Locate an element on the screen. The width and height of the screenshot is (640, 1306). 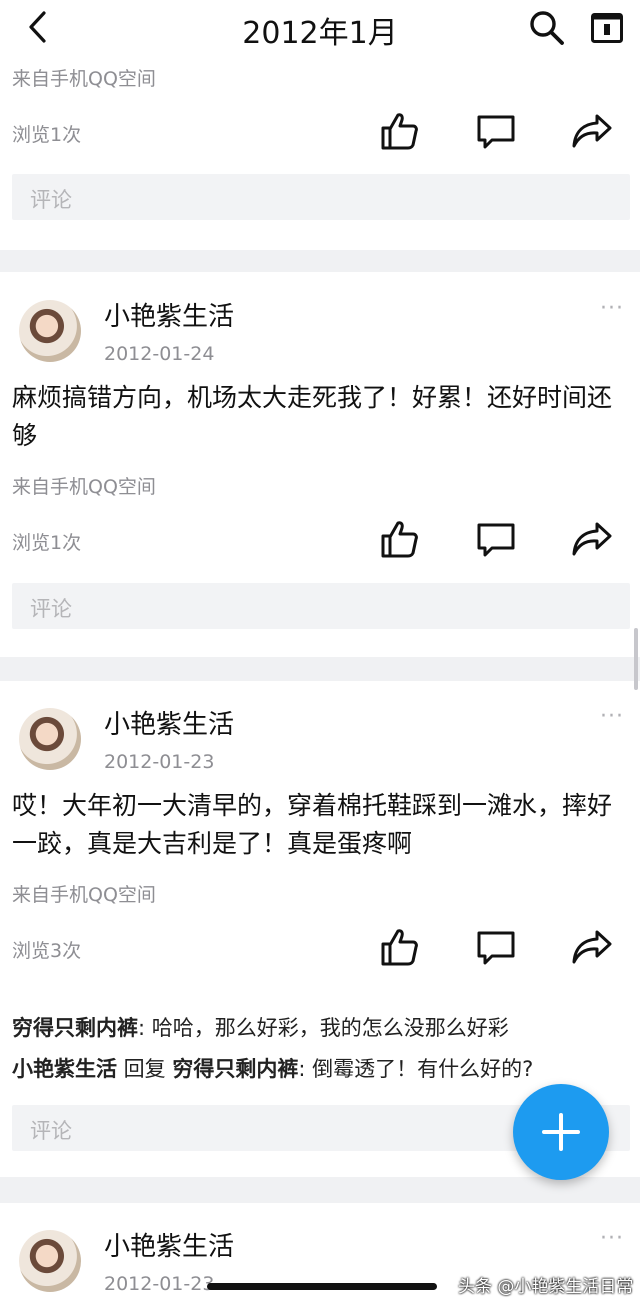
plus-icon is located at coordinates (561, 1132).